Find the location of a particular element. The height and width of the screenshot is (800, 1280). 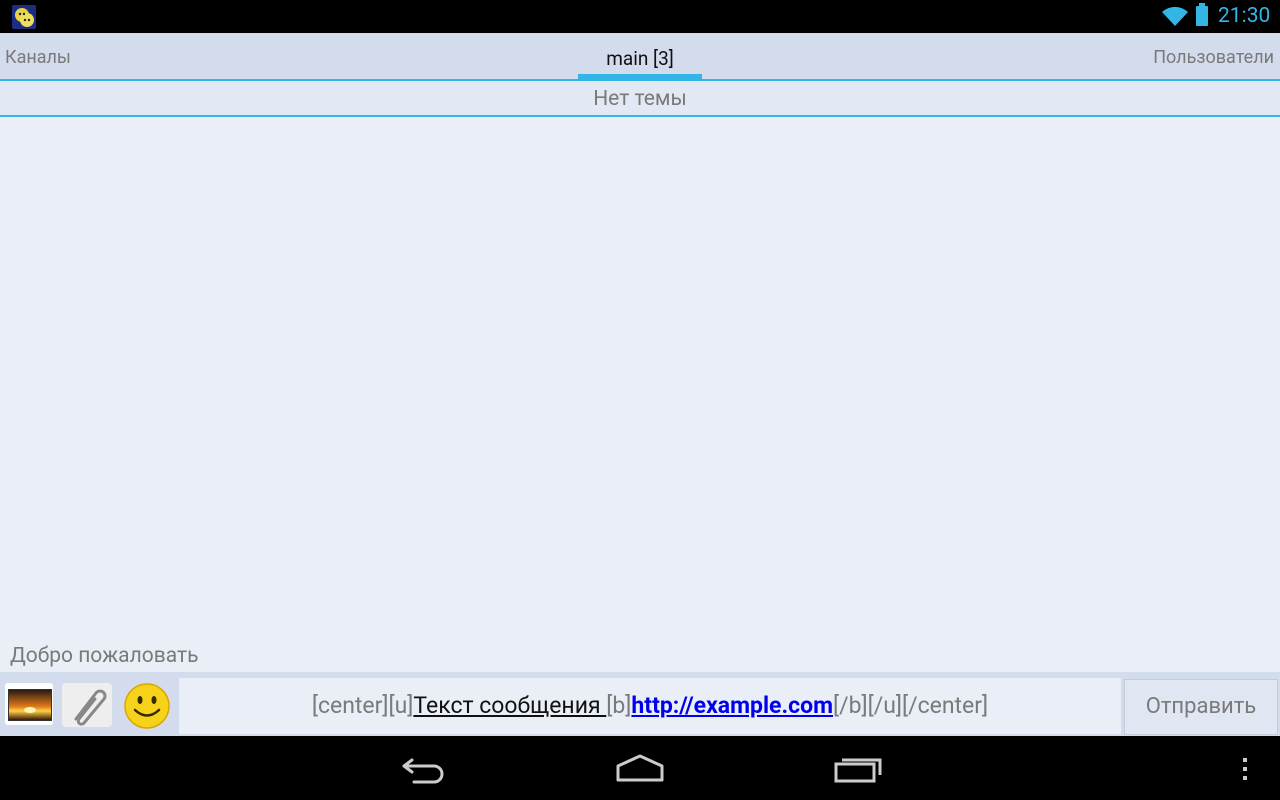

channel-topic: Нет темы is located at coordinates (640, 98).